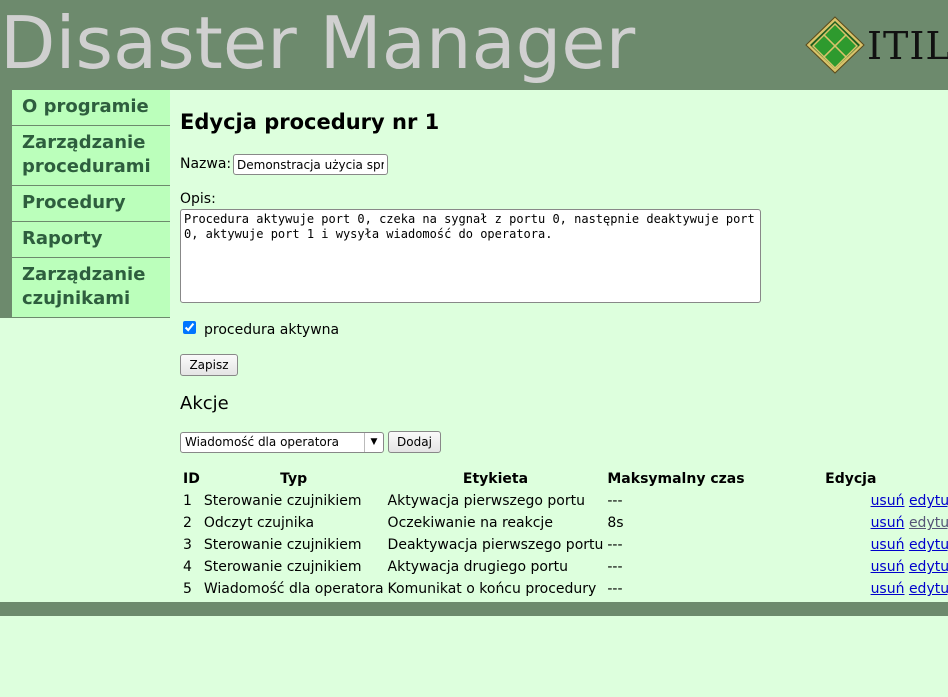  Describe the element at coordinates (209, 365) in the screenshot. I see `save-button: Zapisz` at that location.